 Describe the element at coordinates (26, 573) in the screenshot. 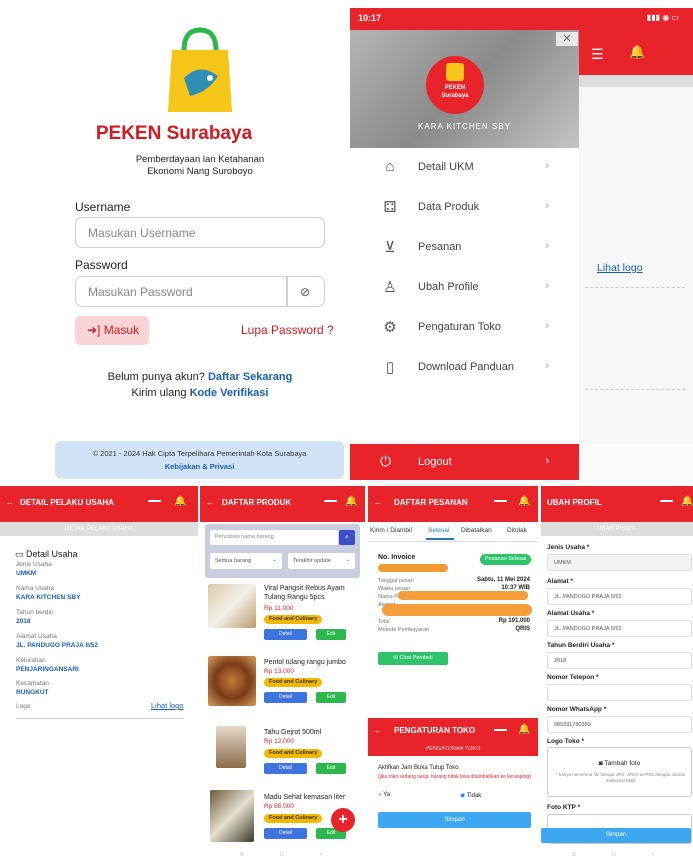

I see `field-value: UMKM` at that location.